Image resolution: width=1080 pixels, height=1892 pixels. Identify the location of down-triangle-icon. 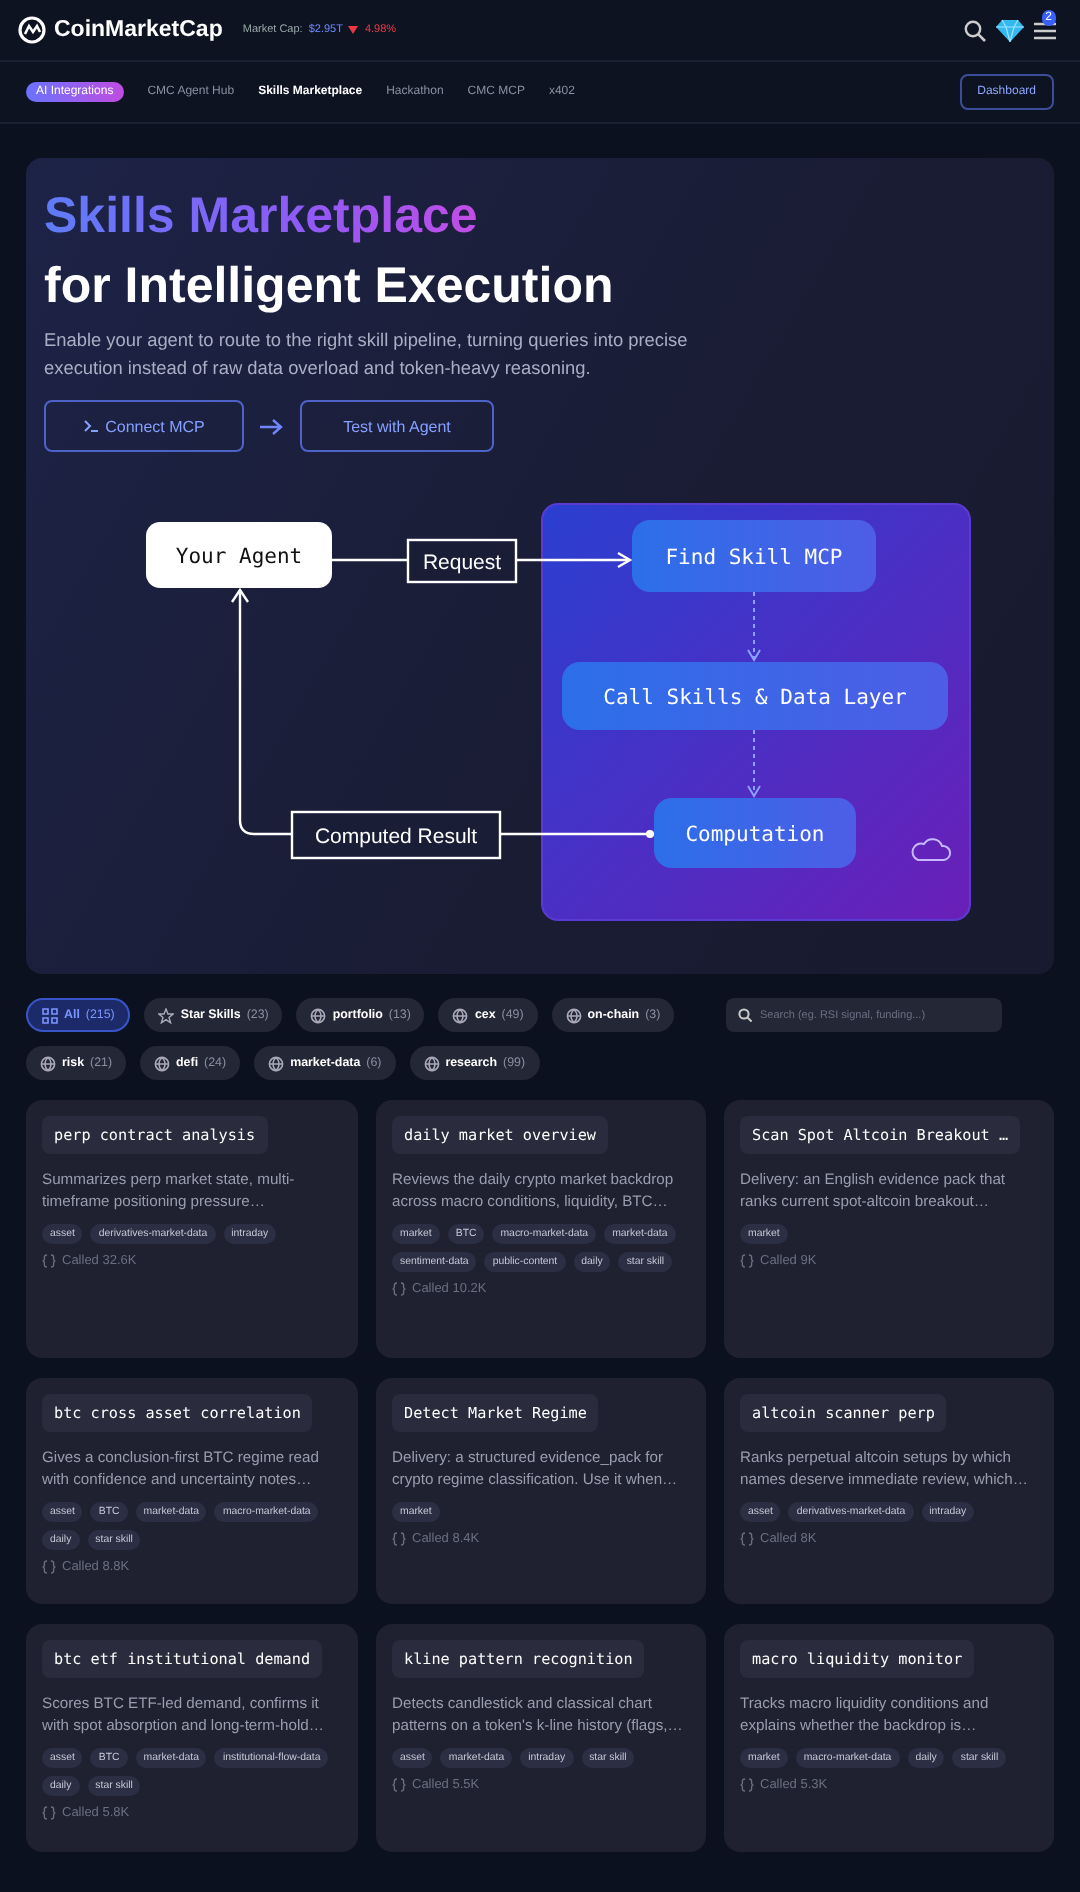
(353, 30).